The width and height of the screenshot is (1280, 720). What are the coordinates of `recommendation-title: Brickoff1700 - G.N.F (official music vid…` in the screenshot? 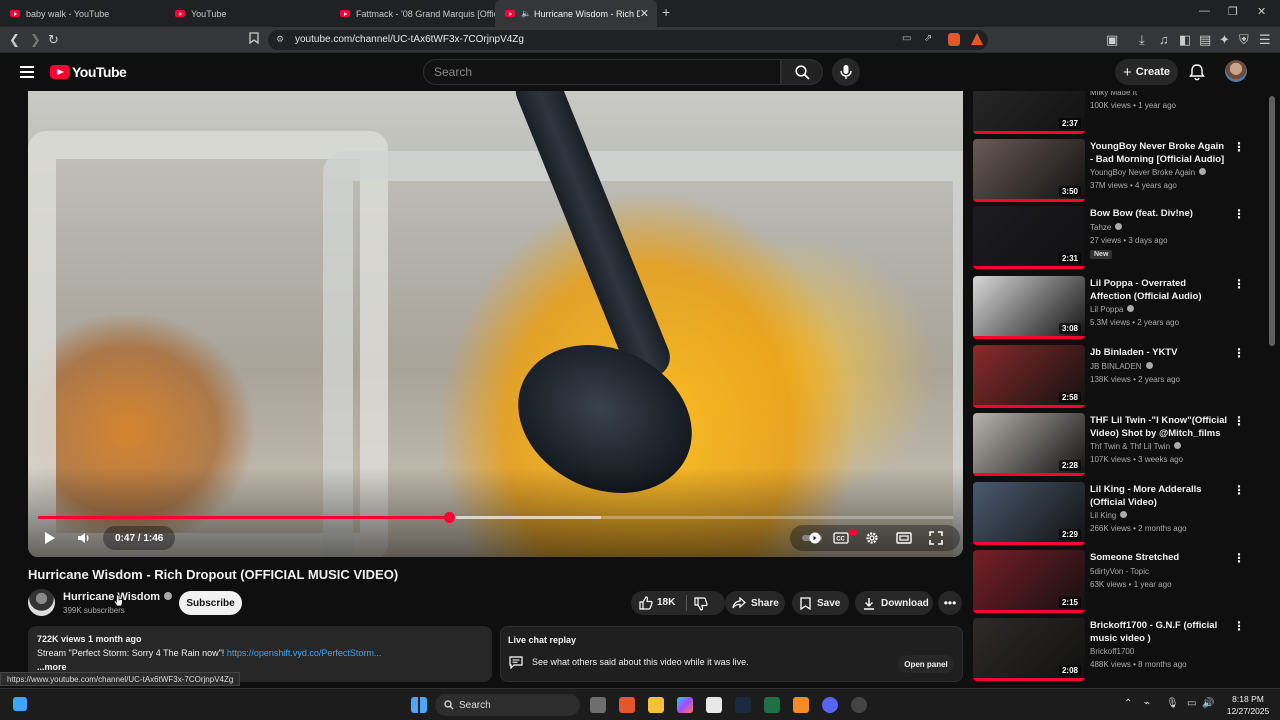 It's located at (1159, 632).